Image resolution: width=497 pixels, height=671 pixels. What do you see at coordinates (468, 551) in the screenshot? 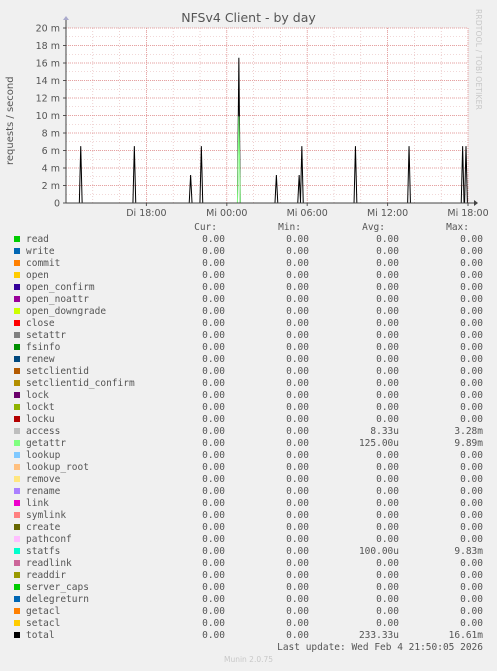
I see `legend-max: 9.83m` at bounding box center [468, 551].